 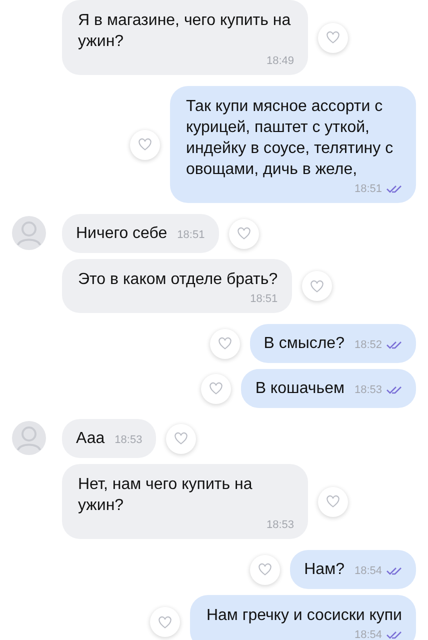 What do you see at coordinates (90, 439) in the screenshot?
I see `message-text: Ааа` at bounding box center [90, 439].